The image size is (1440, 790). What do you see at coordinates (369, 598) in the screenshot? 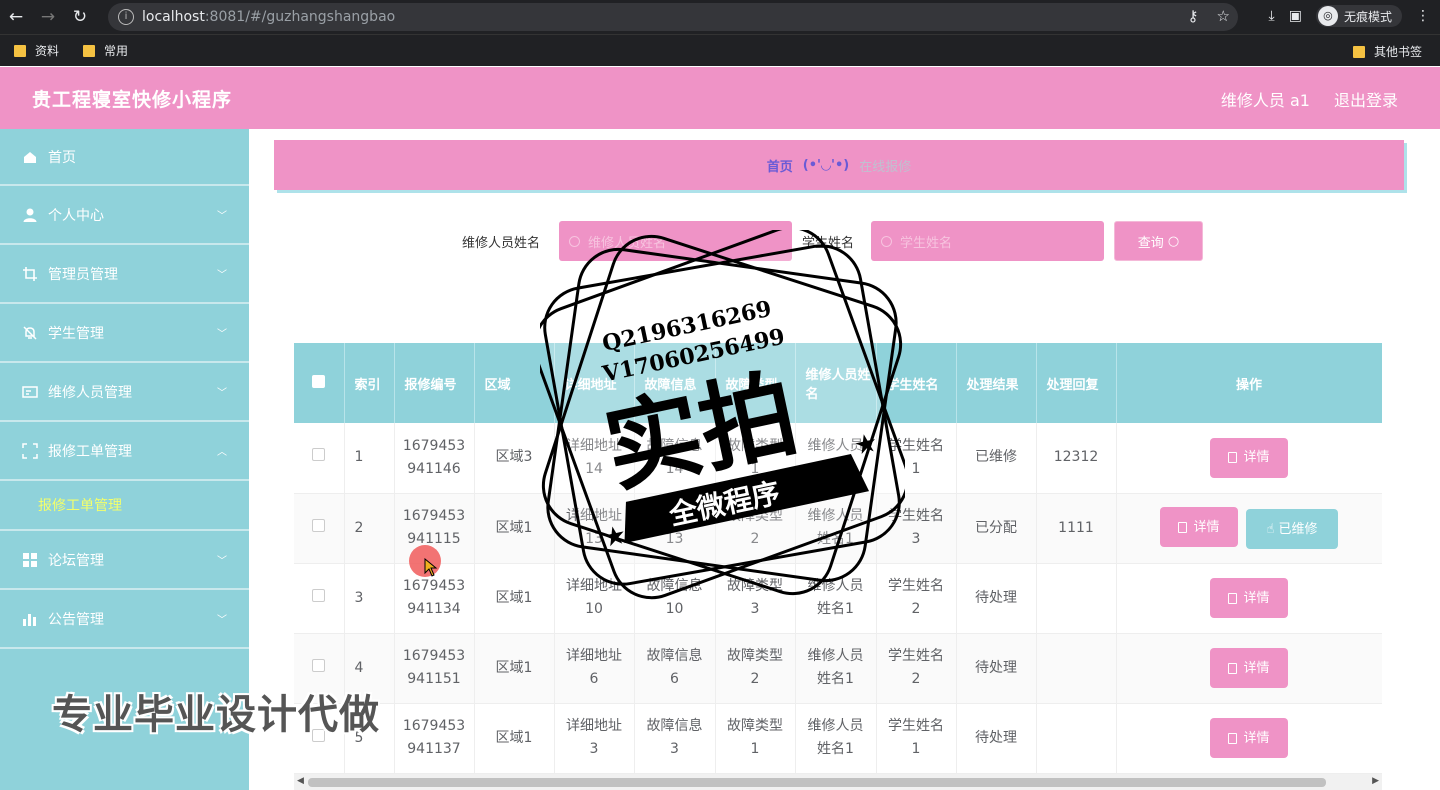
I see `cell-index: 3` at bounding box center [369, 598].